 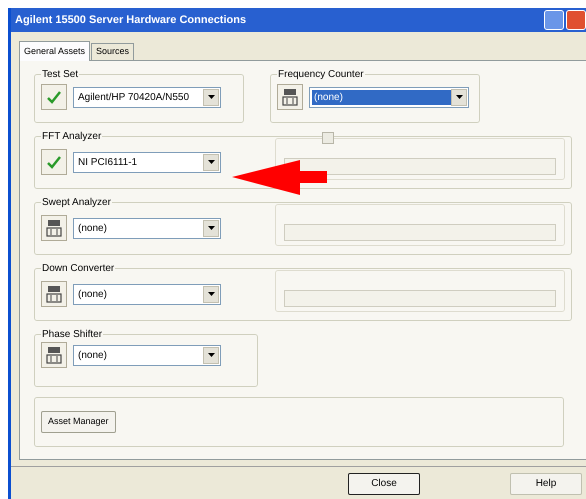 I want to click on group-label: Down Converter, so click(x=78, y=269).